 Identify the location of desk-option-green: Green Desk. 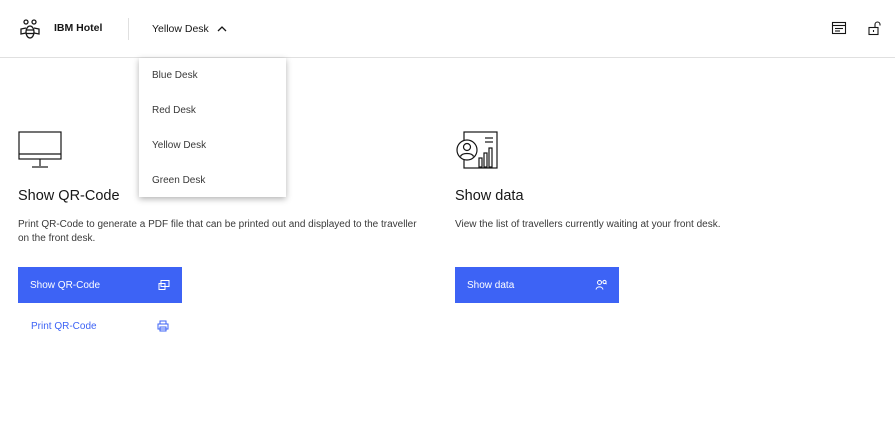
(212, 180).